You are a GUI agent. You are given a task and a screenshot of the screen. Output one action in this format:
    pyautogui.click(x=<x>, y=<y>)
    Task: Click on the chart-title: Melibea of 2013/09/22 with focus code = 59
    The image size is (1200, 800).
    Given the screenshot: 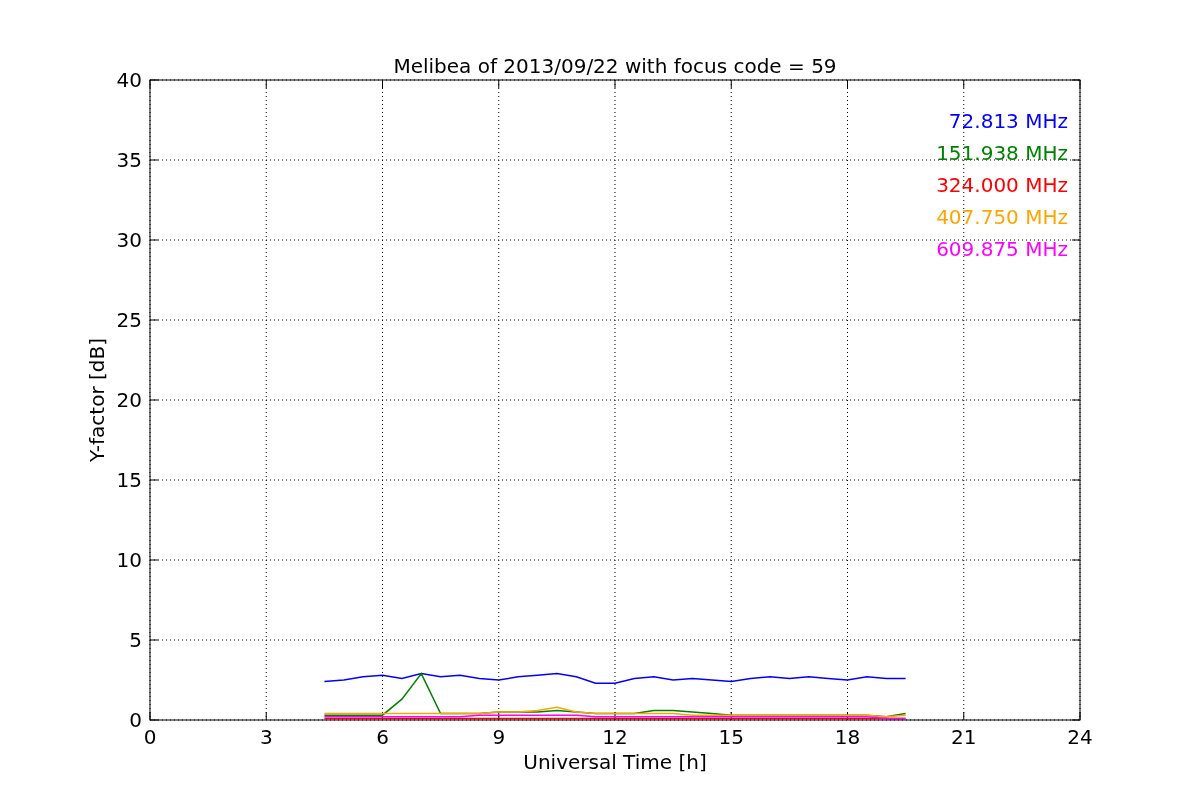 What is the action you would take?
    pyautogui.click(x=615, y=66)
    